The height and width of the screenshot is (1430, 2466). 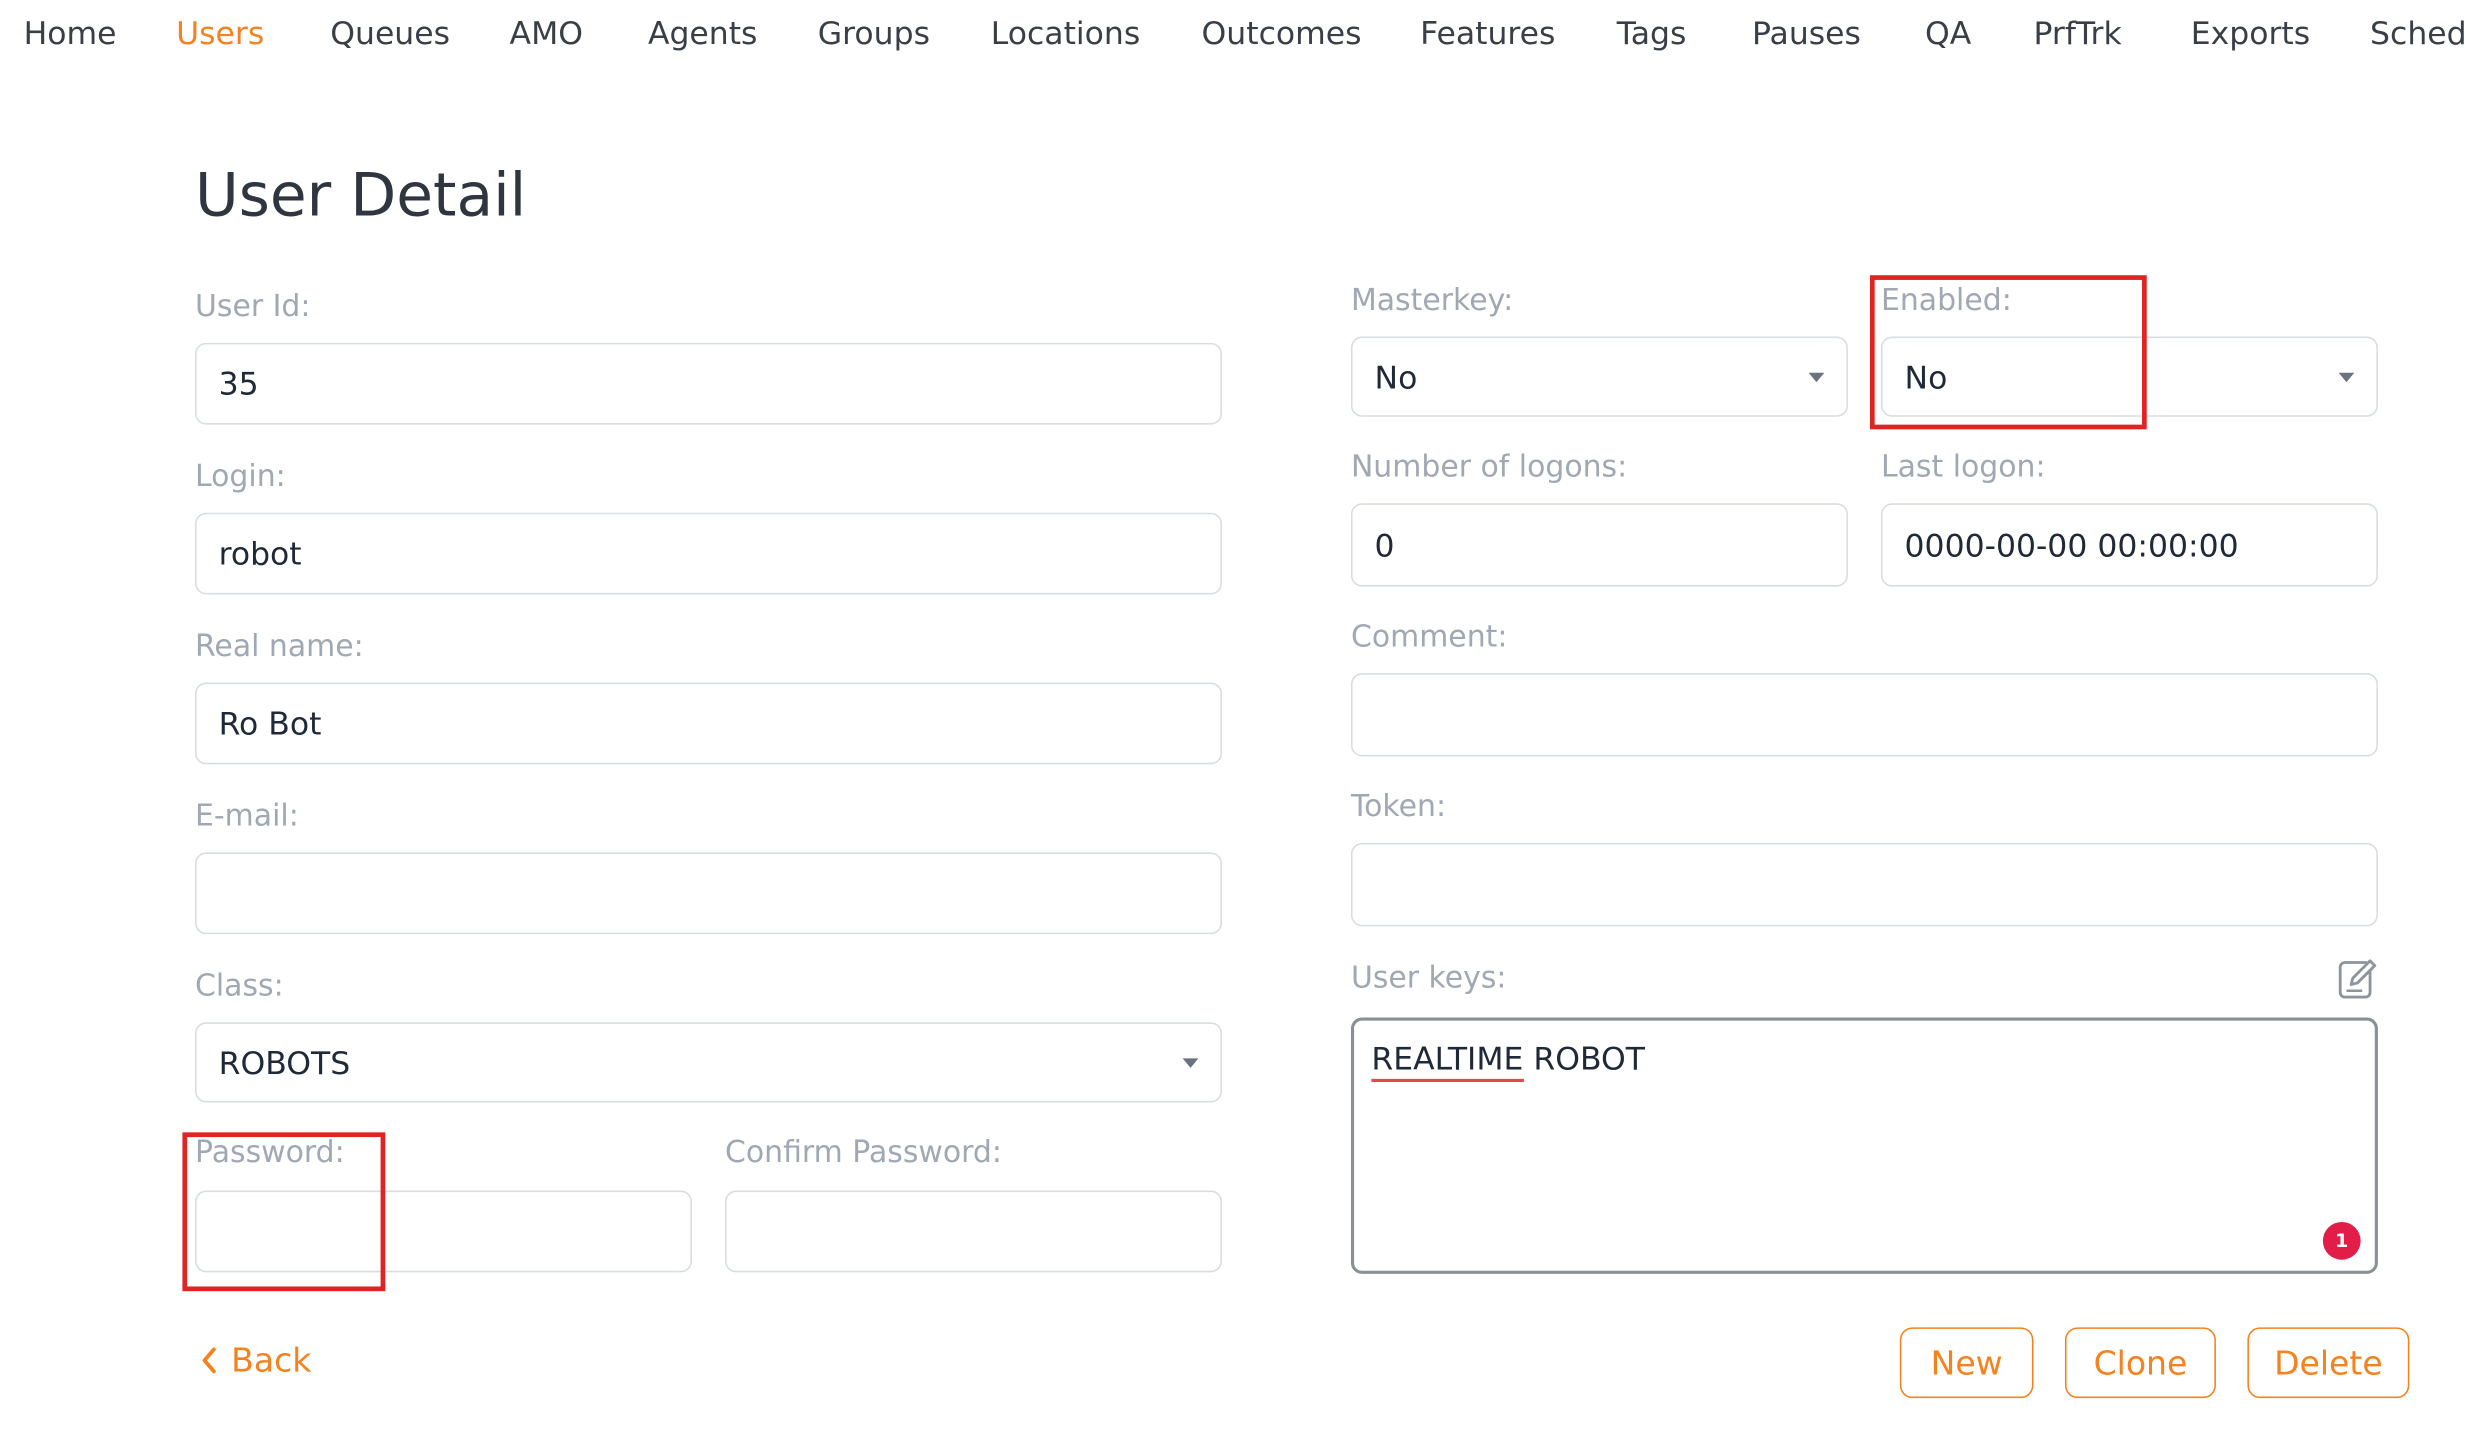 I want to click on nav-item-queues: Queues, so click(x=390, y=33).